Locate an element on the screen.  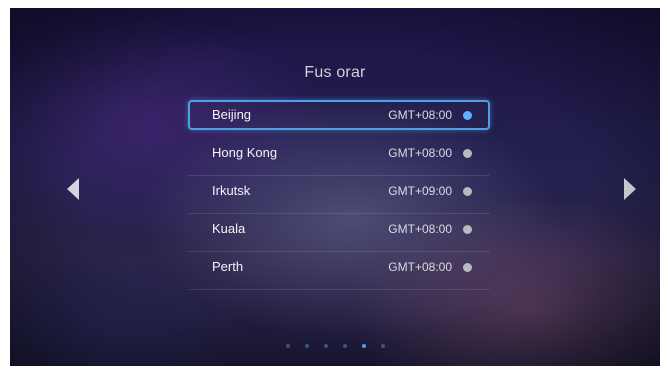
timezone-row-irkutsk: Irkutsk GMT+09:00 is located at coordinates (339, 195).